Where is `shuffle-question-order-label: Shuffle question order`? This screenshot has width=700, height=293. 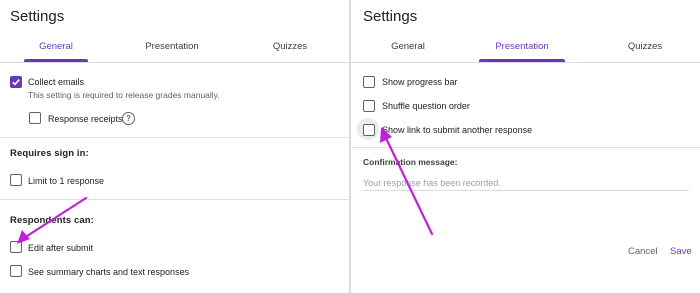 shuffle-question-order-label: Shuffle question order is located at coordinates (426, 106).